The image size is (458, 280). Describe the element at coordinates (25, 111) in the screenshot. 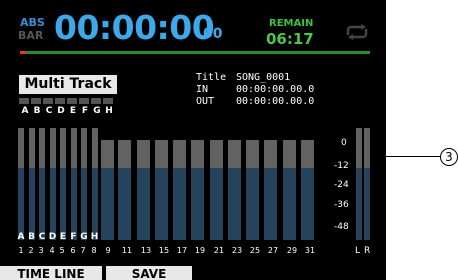

I see `track-letter: A` at that location.